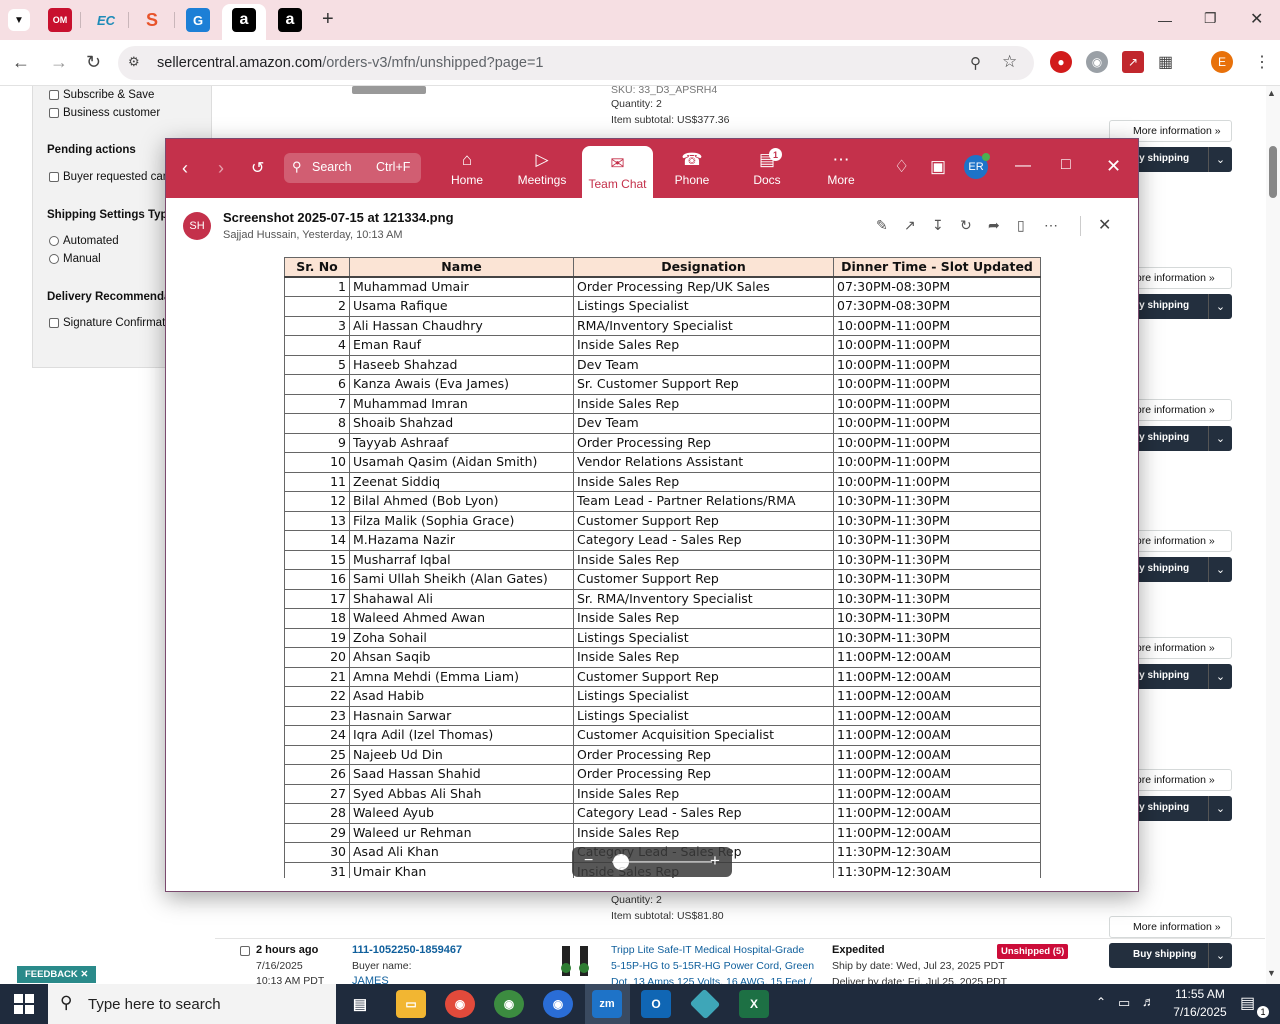 This screenshot has width=1280, height=1024. What do you see at coordinates (60, 20) in the screenshot?
I see `tab-icon-om: OM` at bounding box center [60, 20].